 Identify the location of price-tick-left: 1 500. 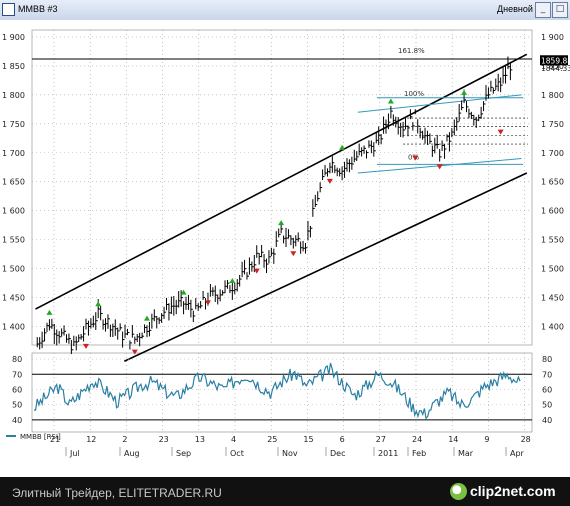
(13, 269).